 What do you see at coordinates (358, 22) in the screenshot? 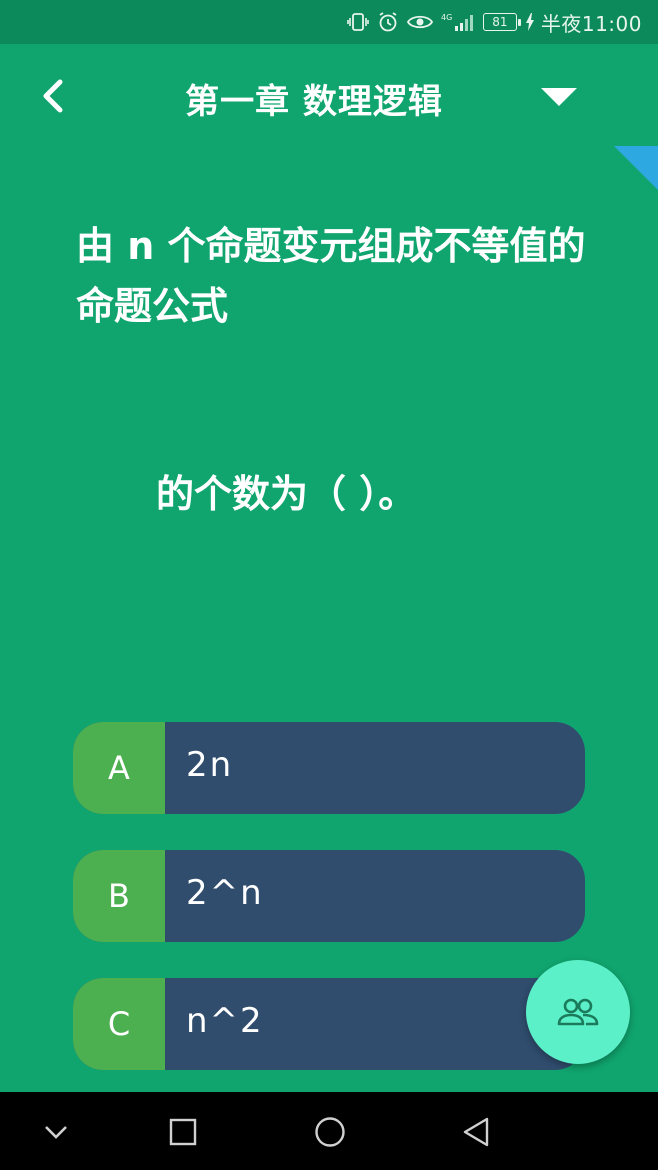
I see `vibrate-icon` at bounding box center [358, 22].